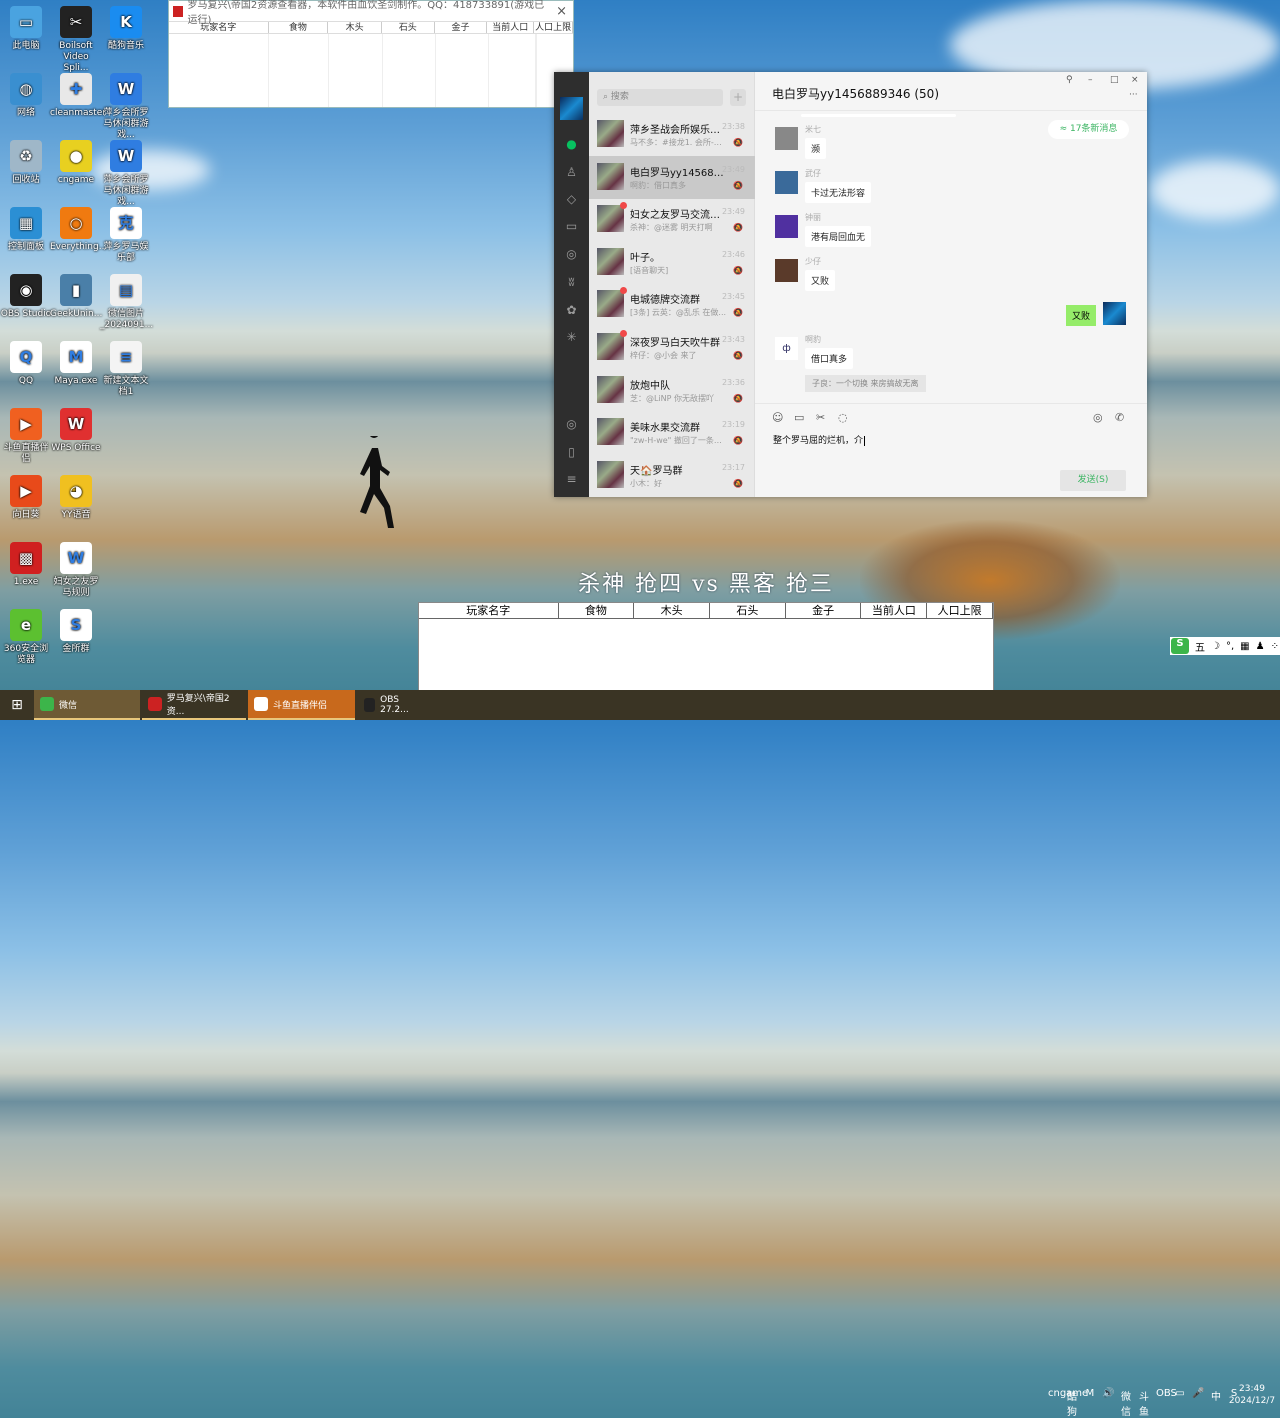 The width and height of the screenshot is (1280, 1418). Describe the element at coordinates (1119, 417) in the screenshot. I see `call-icon: ✆` at that location.